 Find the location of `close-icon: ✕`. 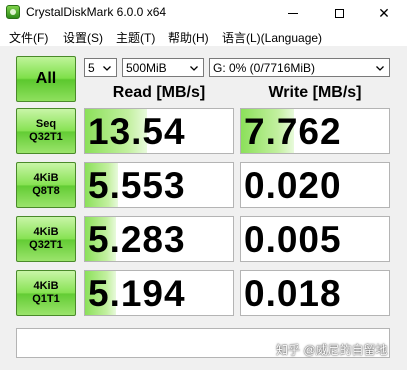

close-icon: ✕ is located at coordinates (384, 13).